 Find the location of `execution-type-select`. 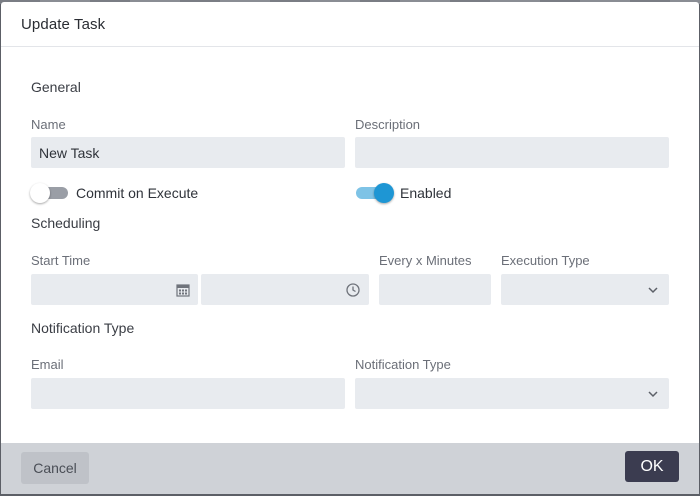

execution-type-select is located at coordinates (585, 289).